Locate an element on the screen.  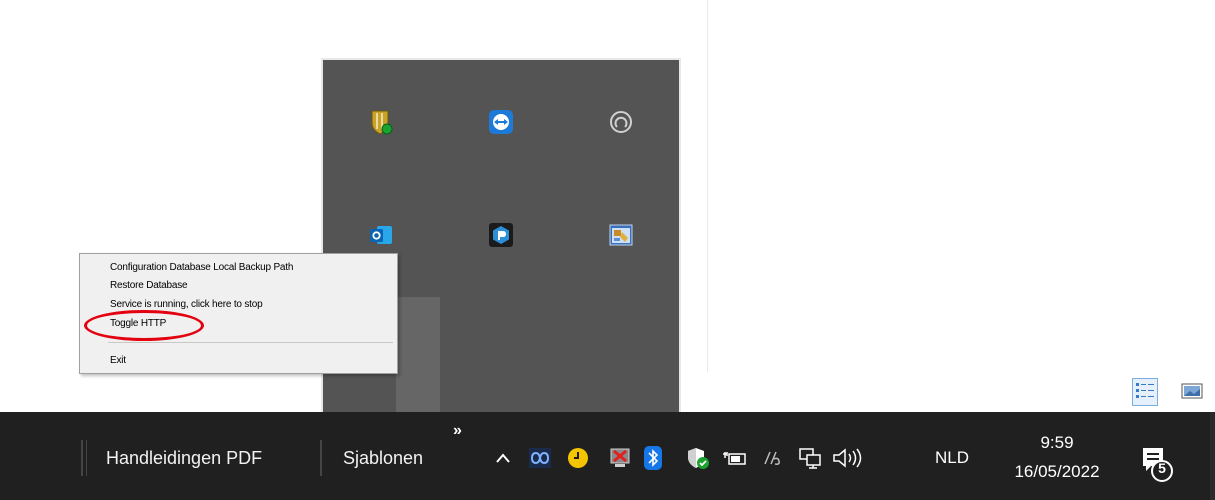
battery-icon is located at coordinates (735, 458).